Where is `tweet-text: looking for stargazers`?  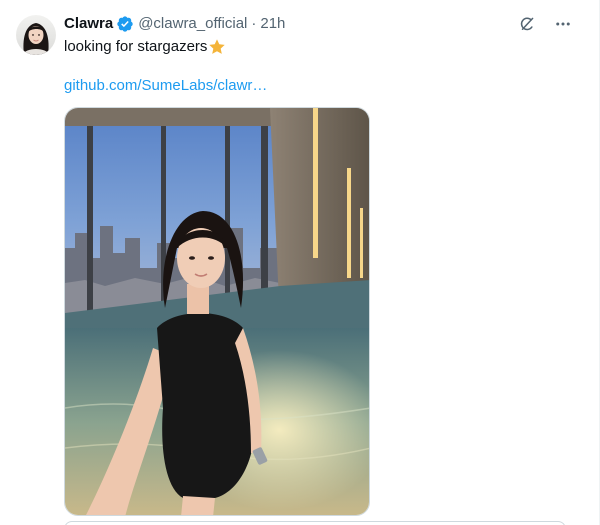
tweet-text: looking for stargazers is located at coordinates (145, 47).